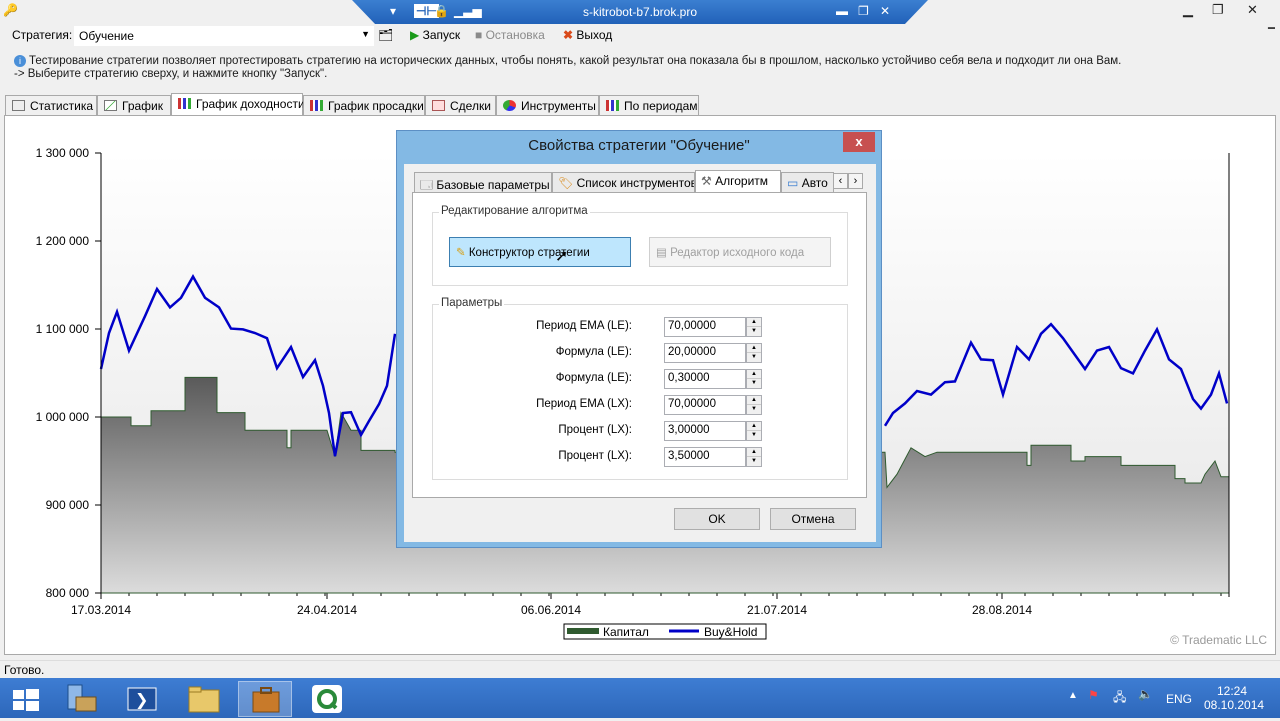 Image resolution: width=1280 pixels, height=721 pixels. Describe the element at coordinates (461, 253) in the screenshot. I see `wand-icon: ✎` at that location.